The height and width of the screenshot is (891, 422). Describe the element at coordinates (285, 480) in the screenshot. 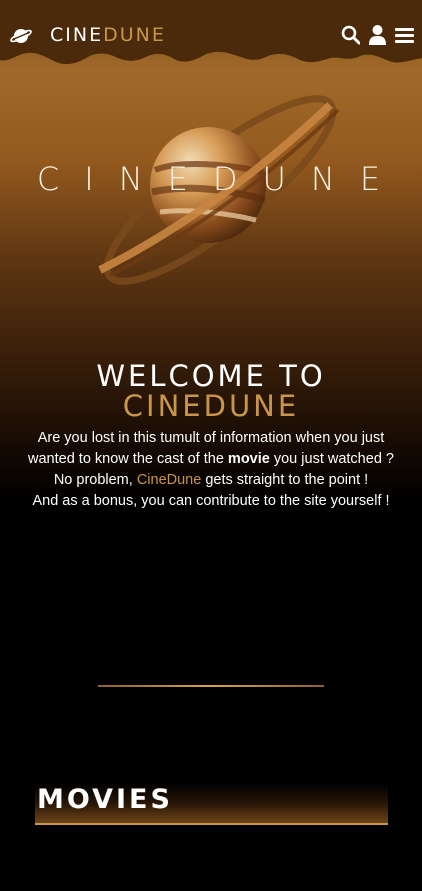

I see `intro-text-2b: gets straight to the point !` at that location.